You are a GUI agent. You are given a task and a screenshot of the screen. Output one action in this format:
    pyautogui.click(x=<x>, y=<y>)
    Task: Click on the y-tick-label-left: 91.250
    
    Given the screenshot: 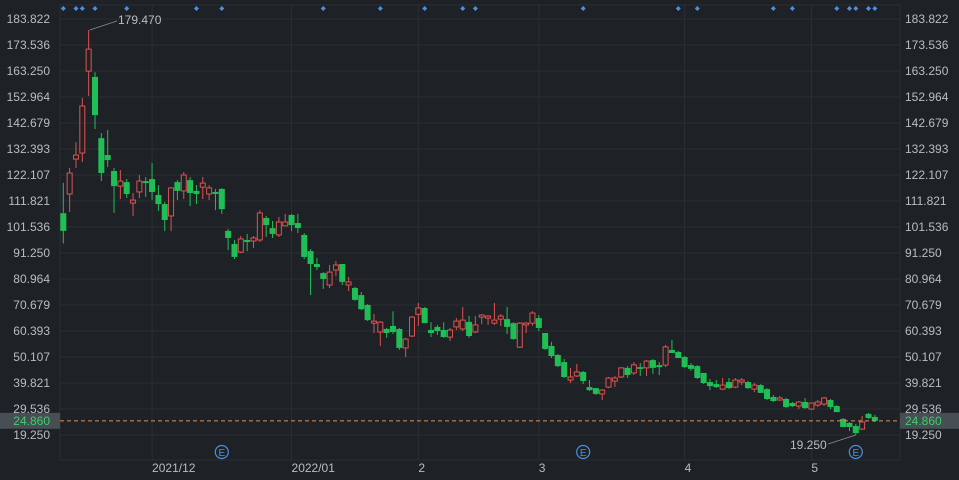 What is the action you would take?
    pyautogui.click(x=31, y=253)
    